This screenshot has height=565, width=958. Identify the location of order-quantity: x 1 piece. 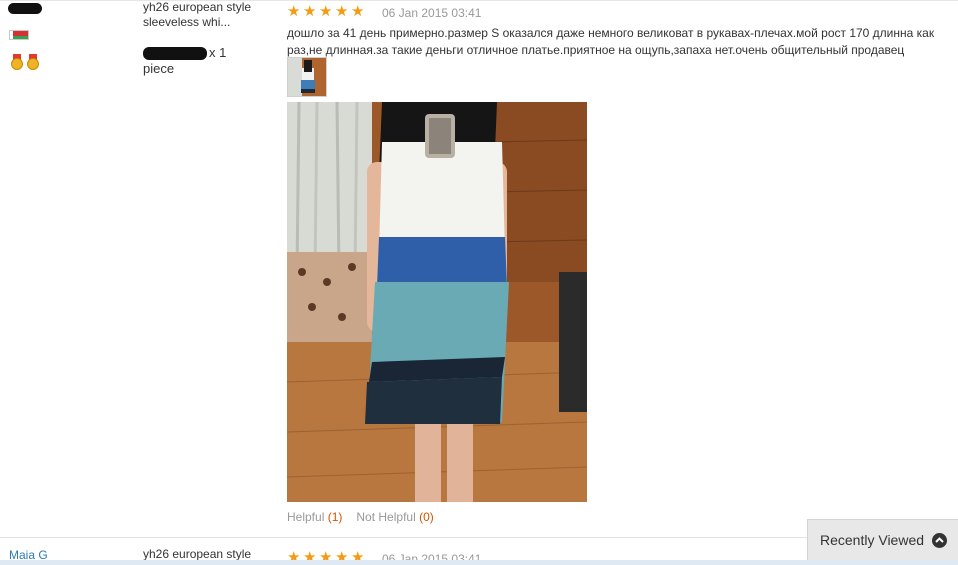
(208, 61).